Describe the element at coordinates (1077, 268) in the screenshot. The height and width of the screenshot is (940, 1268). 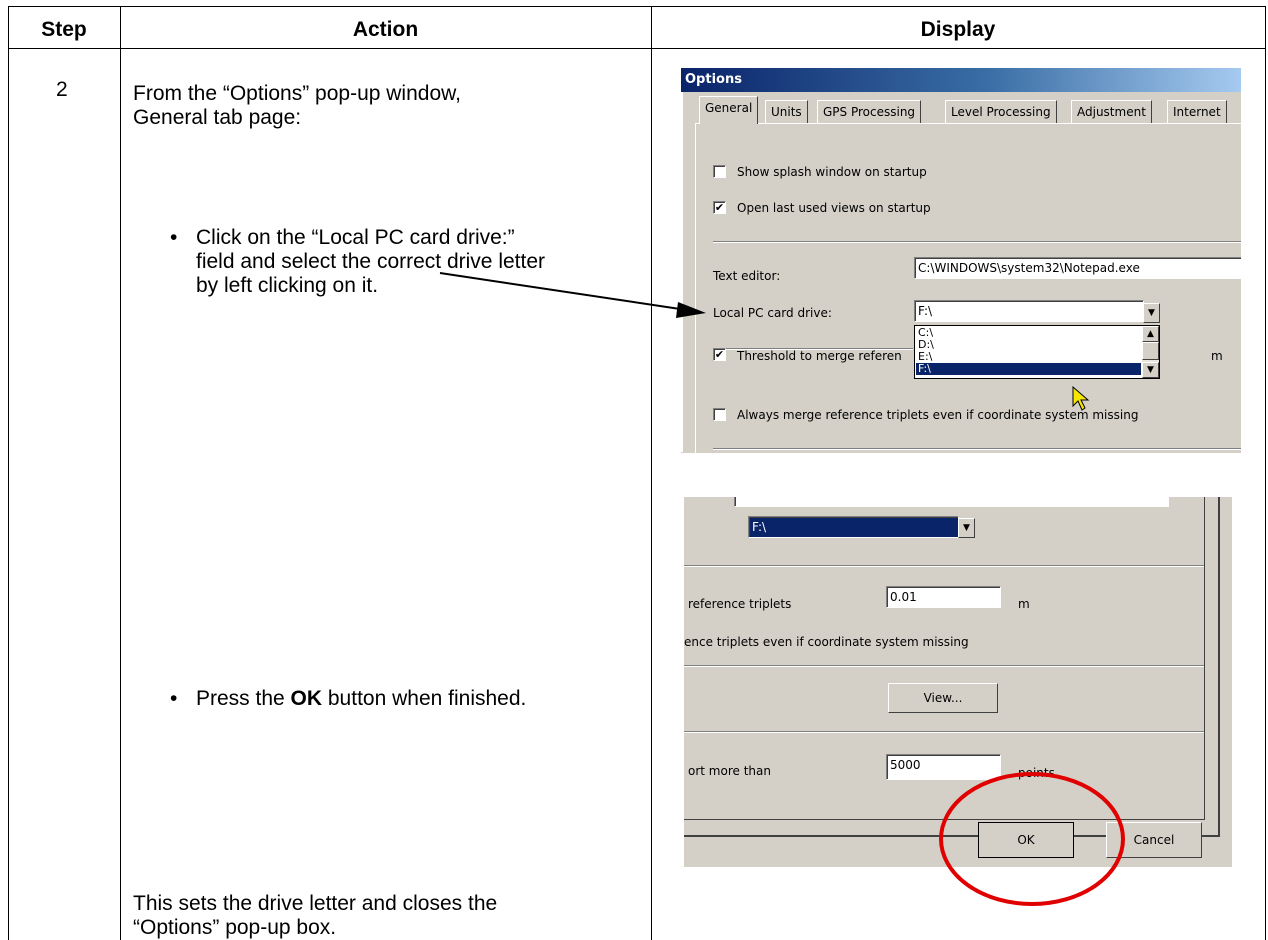
I see `text-editor-field: C:\WINDOWS\system32\Notepad.exe` at that location.